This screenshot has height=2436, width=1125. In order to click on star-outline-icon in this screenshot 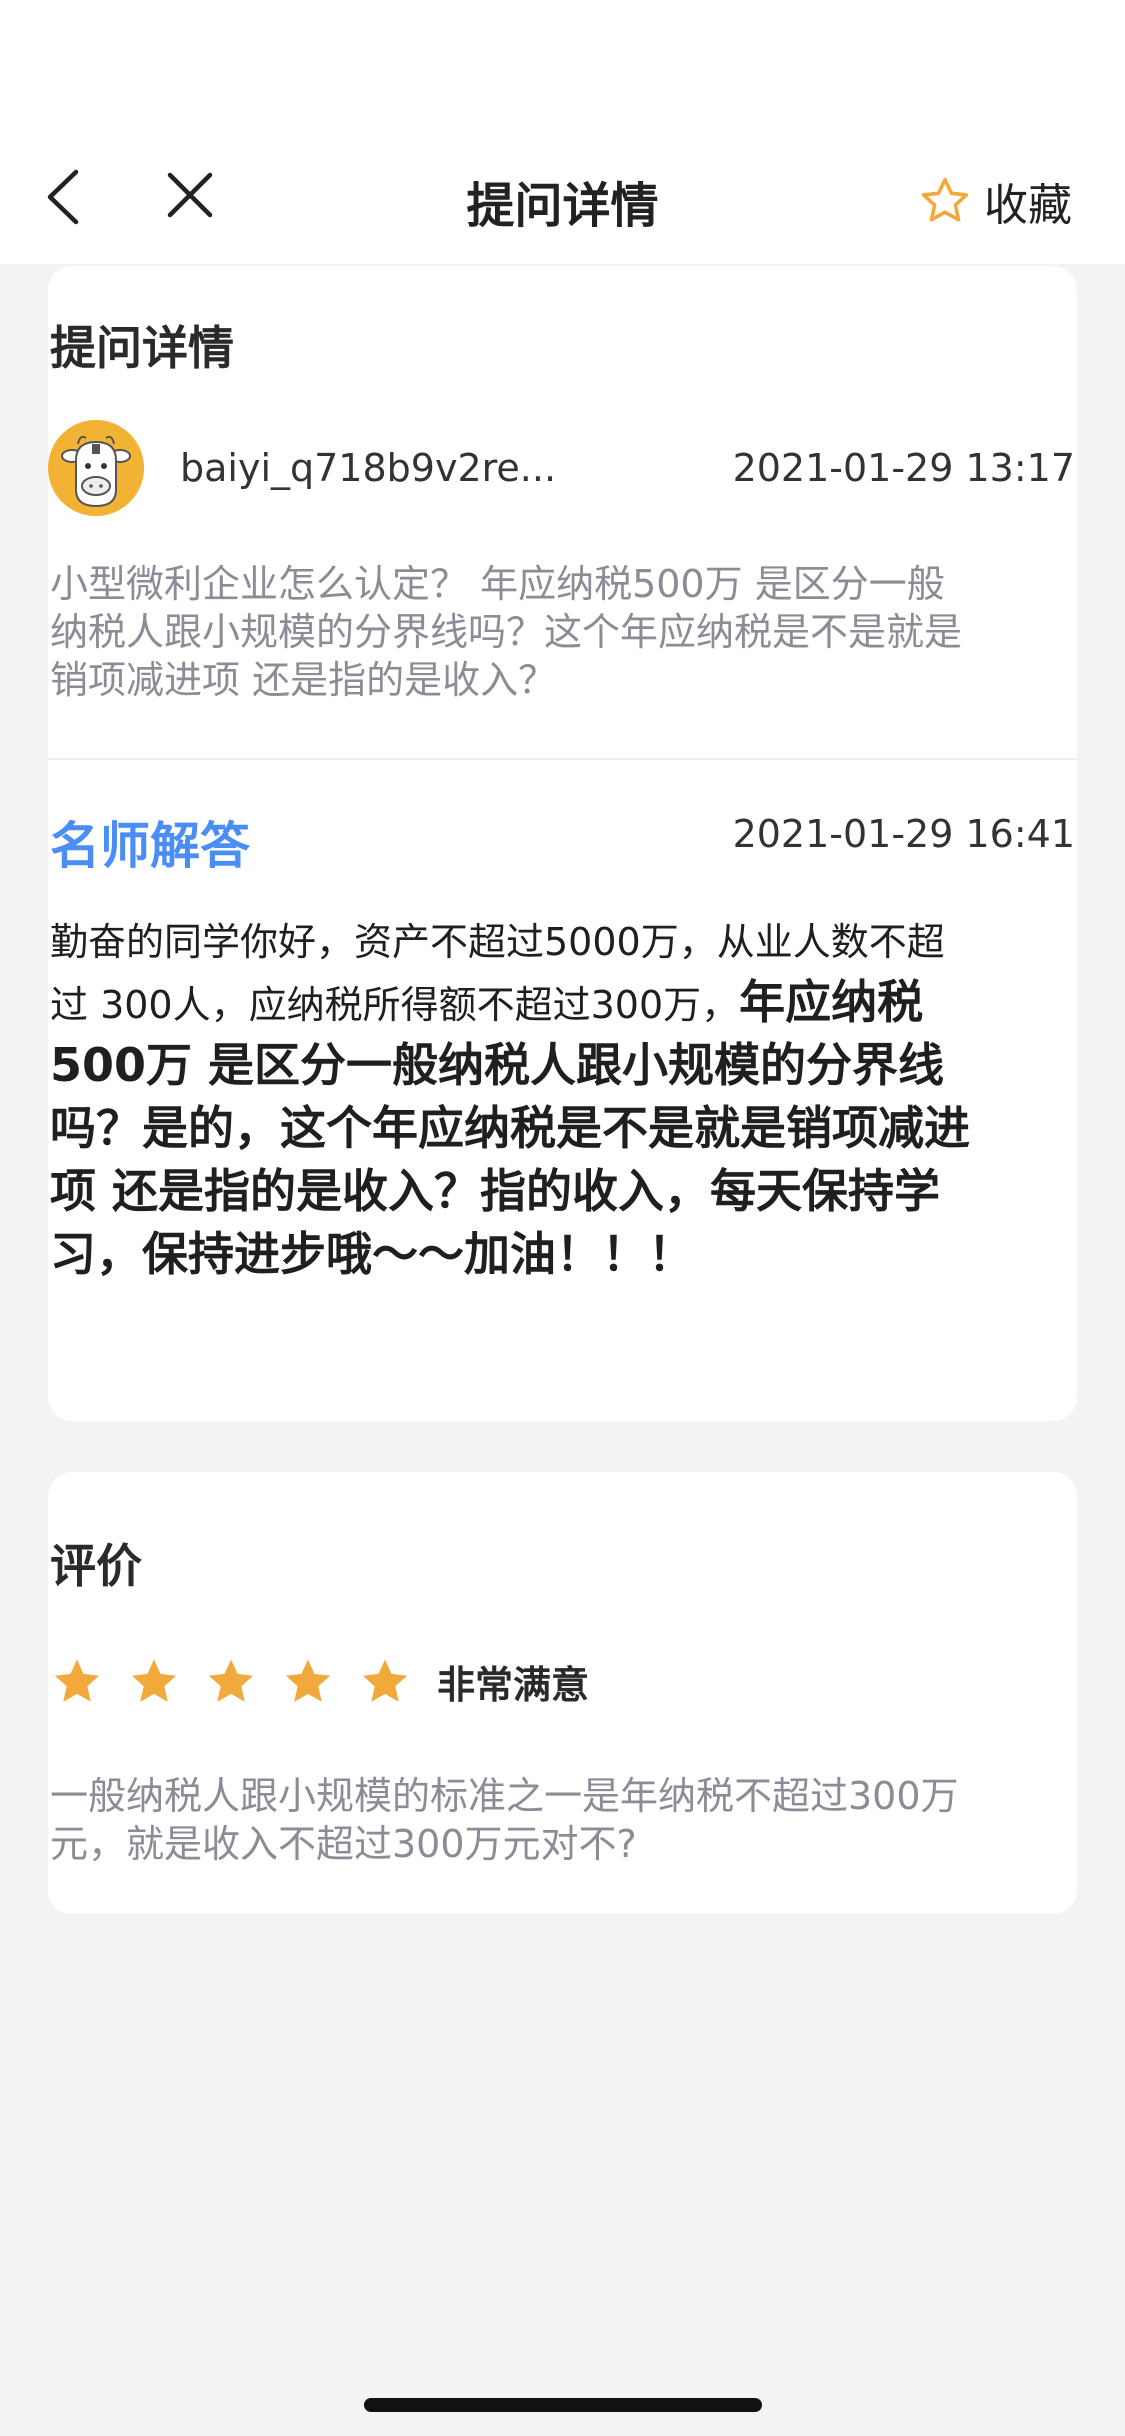, I will do `click(945, 201)`.